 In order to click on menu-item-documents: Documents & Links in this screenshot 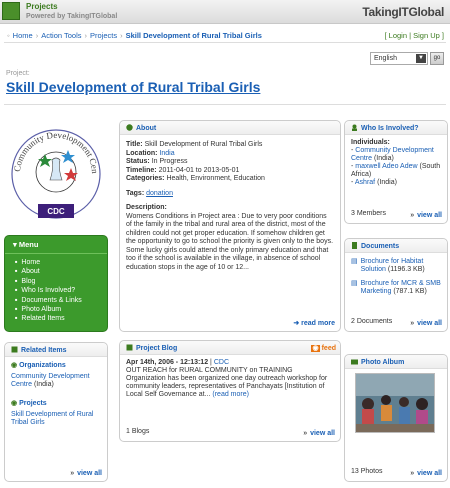, I will do `click(56, 300)`.